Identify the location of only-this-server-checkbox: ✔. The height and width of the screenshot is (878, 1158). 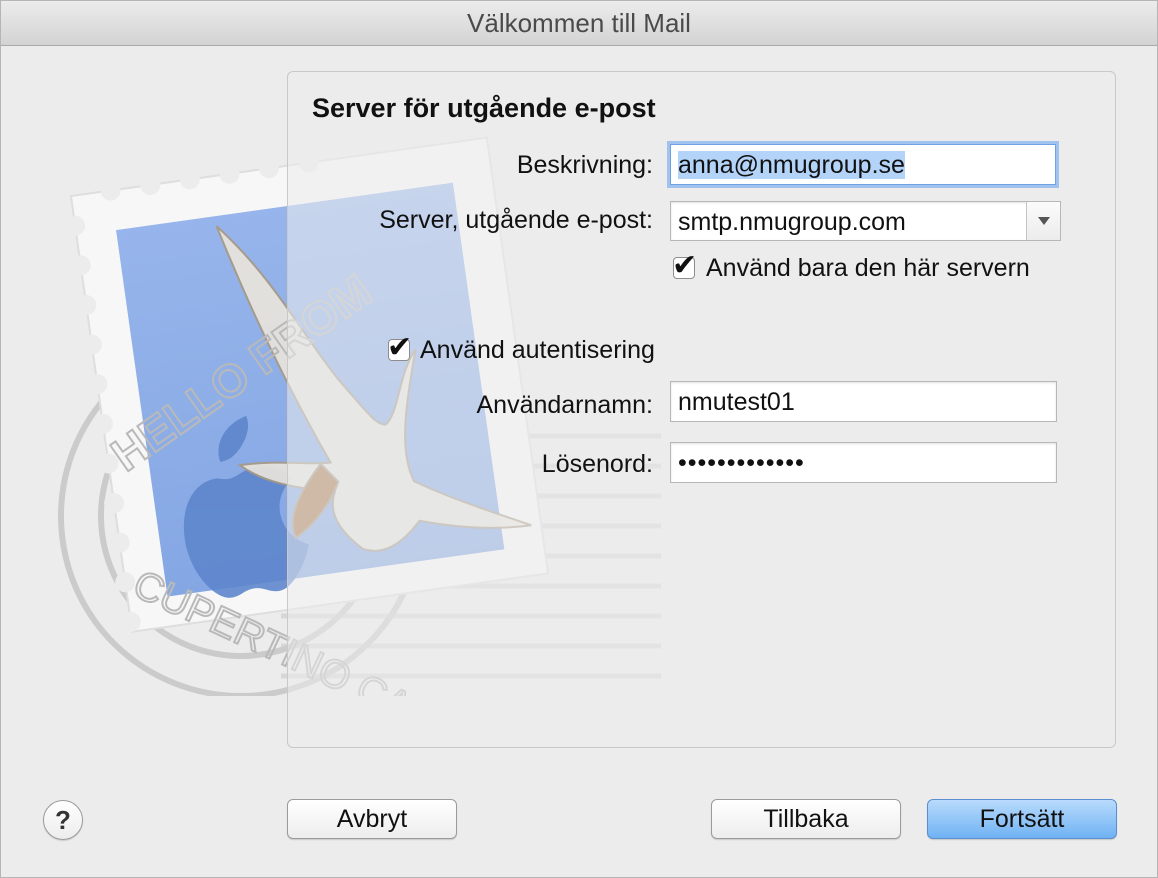
(684, 265).